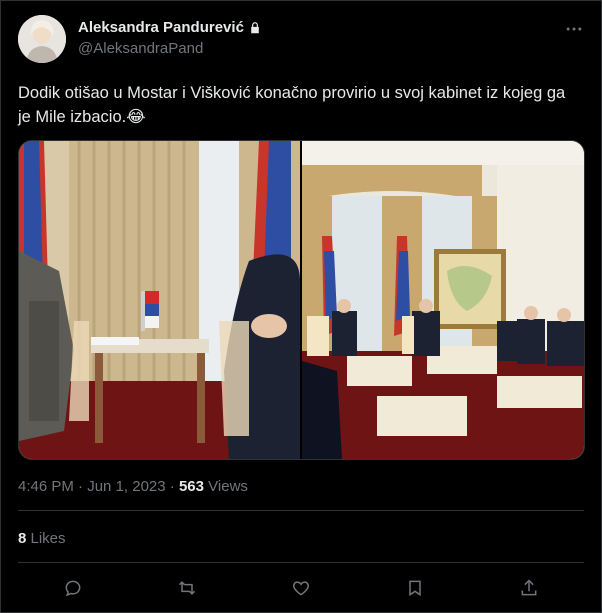  I want to click on share-icon, so click(529, 588).